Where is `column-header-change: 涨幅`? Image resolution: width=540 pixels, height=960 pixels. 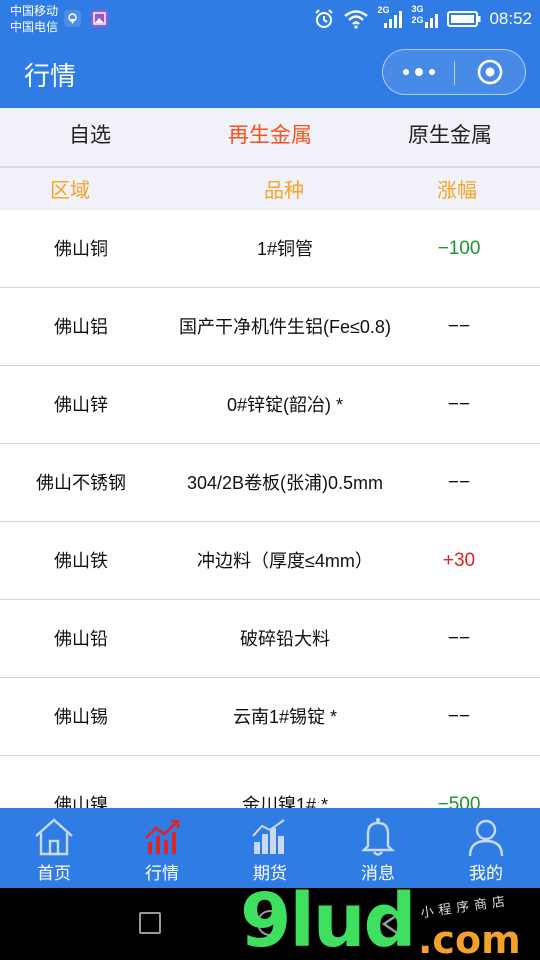 column-header-change: 涨幅 is located at coordinates (457, 191).